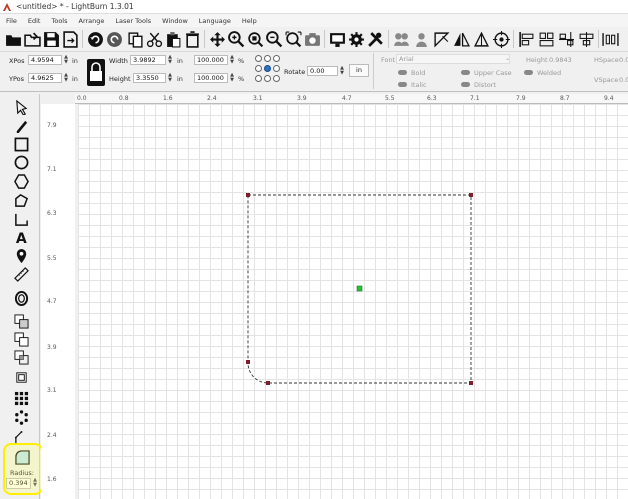 The height and width of the screenshot is (499, 628). What do you see at coordinates (135, 39) in the screenshot?
I see `copy-icon` at bounding box center [135, 39].